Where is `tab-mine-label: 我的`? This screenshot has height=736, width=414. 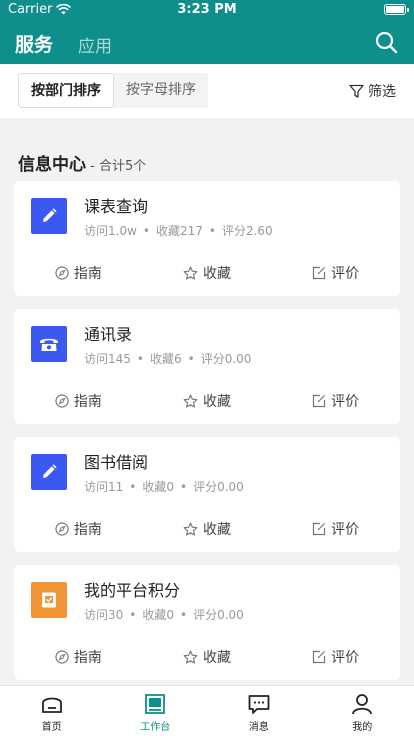 tab-mine-label: 我的 is located at coordinates (362, 727).